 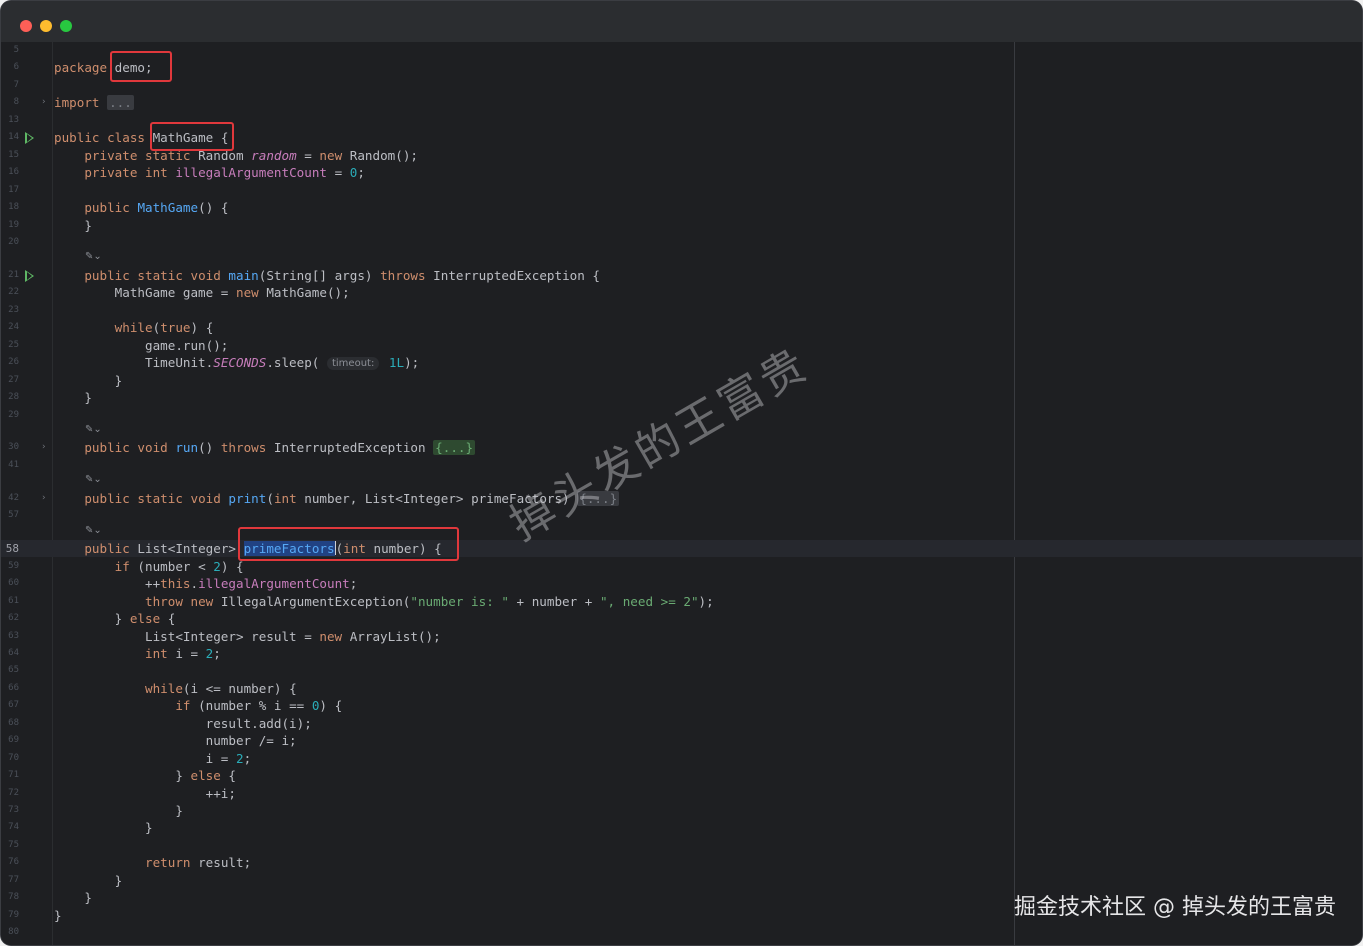 I want to click on line-number: 59, so click(x=13, y=565).